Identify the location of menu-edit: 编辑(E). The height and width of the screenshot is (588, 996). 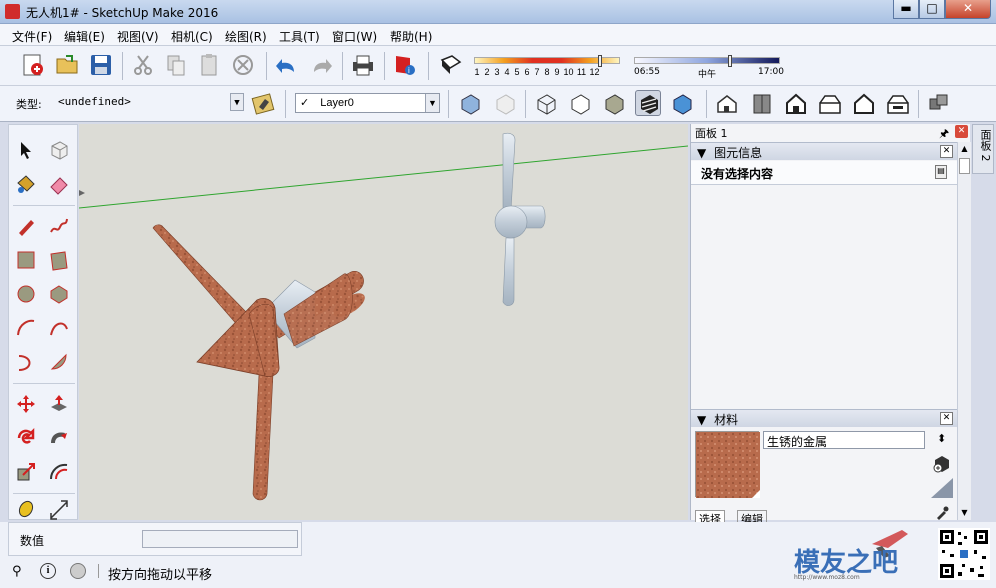
(84, 36).